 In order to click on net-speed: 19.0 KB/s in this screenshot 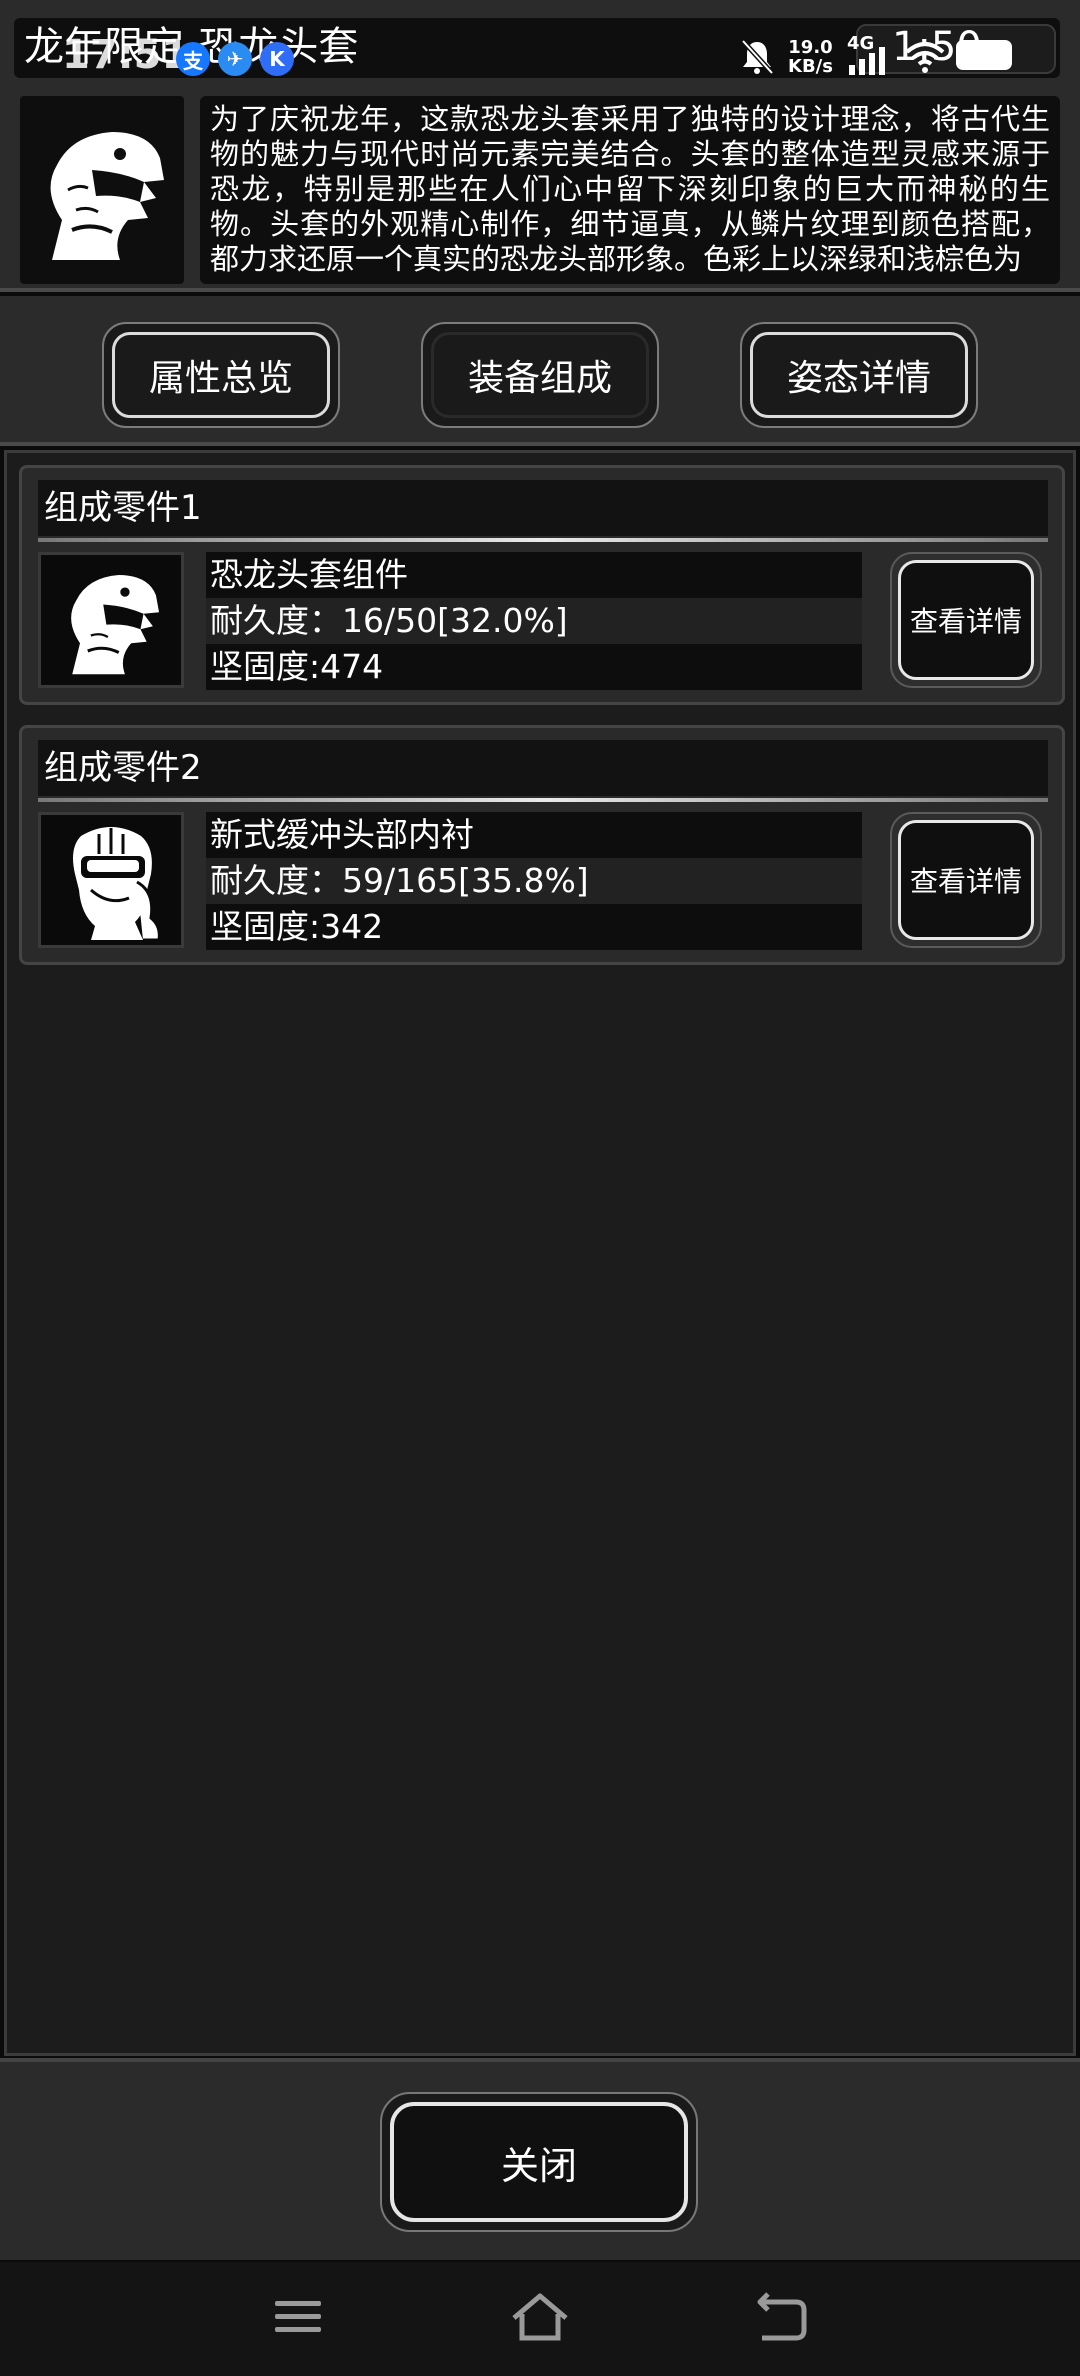, I will do `click(810, 57)`.